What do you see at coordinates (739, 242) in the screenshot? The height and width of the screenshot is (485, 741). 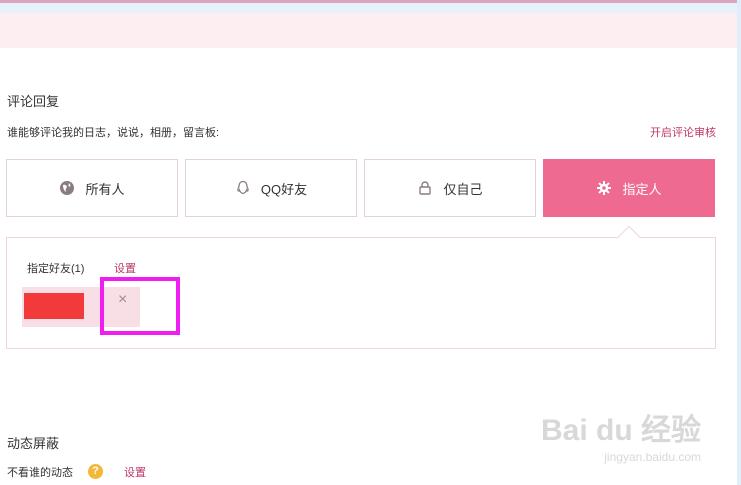 I see `right-edge-strip` at bounding box center [739, 242].